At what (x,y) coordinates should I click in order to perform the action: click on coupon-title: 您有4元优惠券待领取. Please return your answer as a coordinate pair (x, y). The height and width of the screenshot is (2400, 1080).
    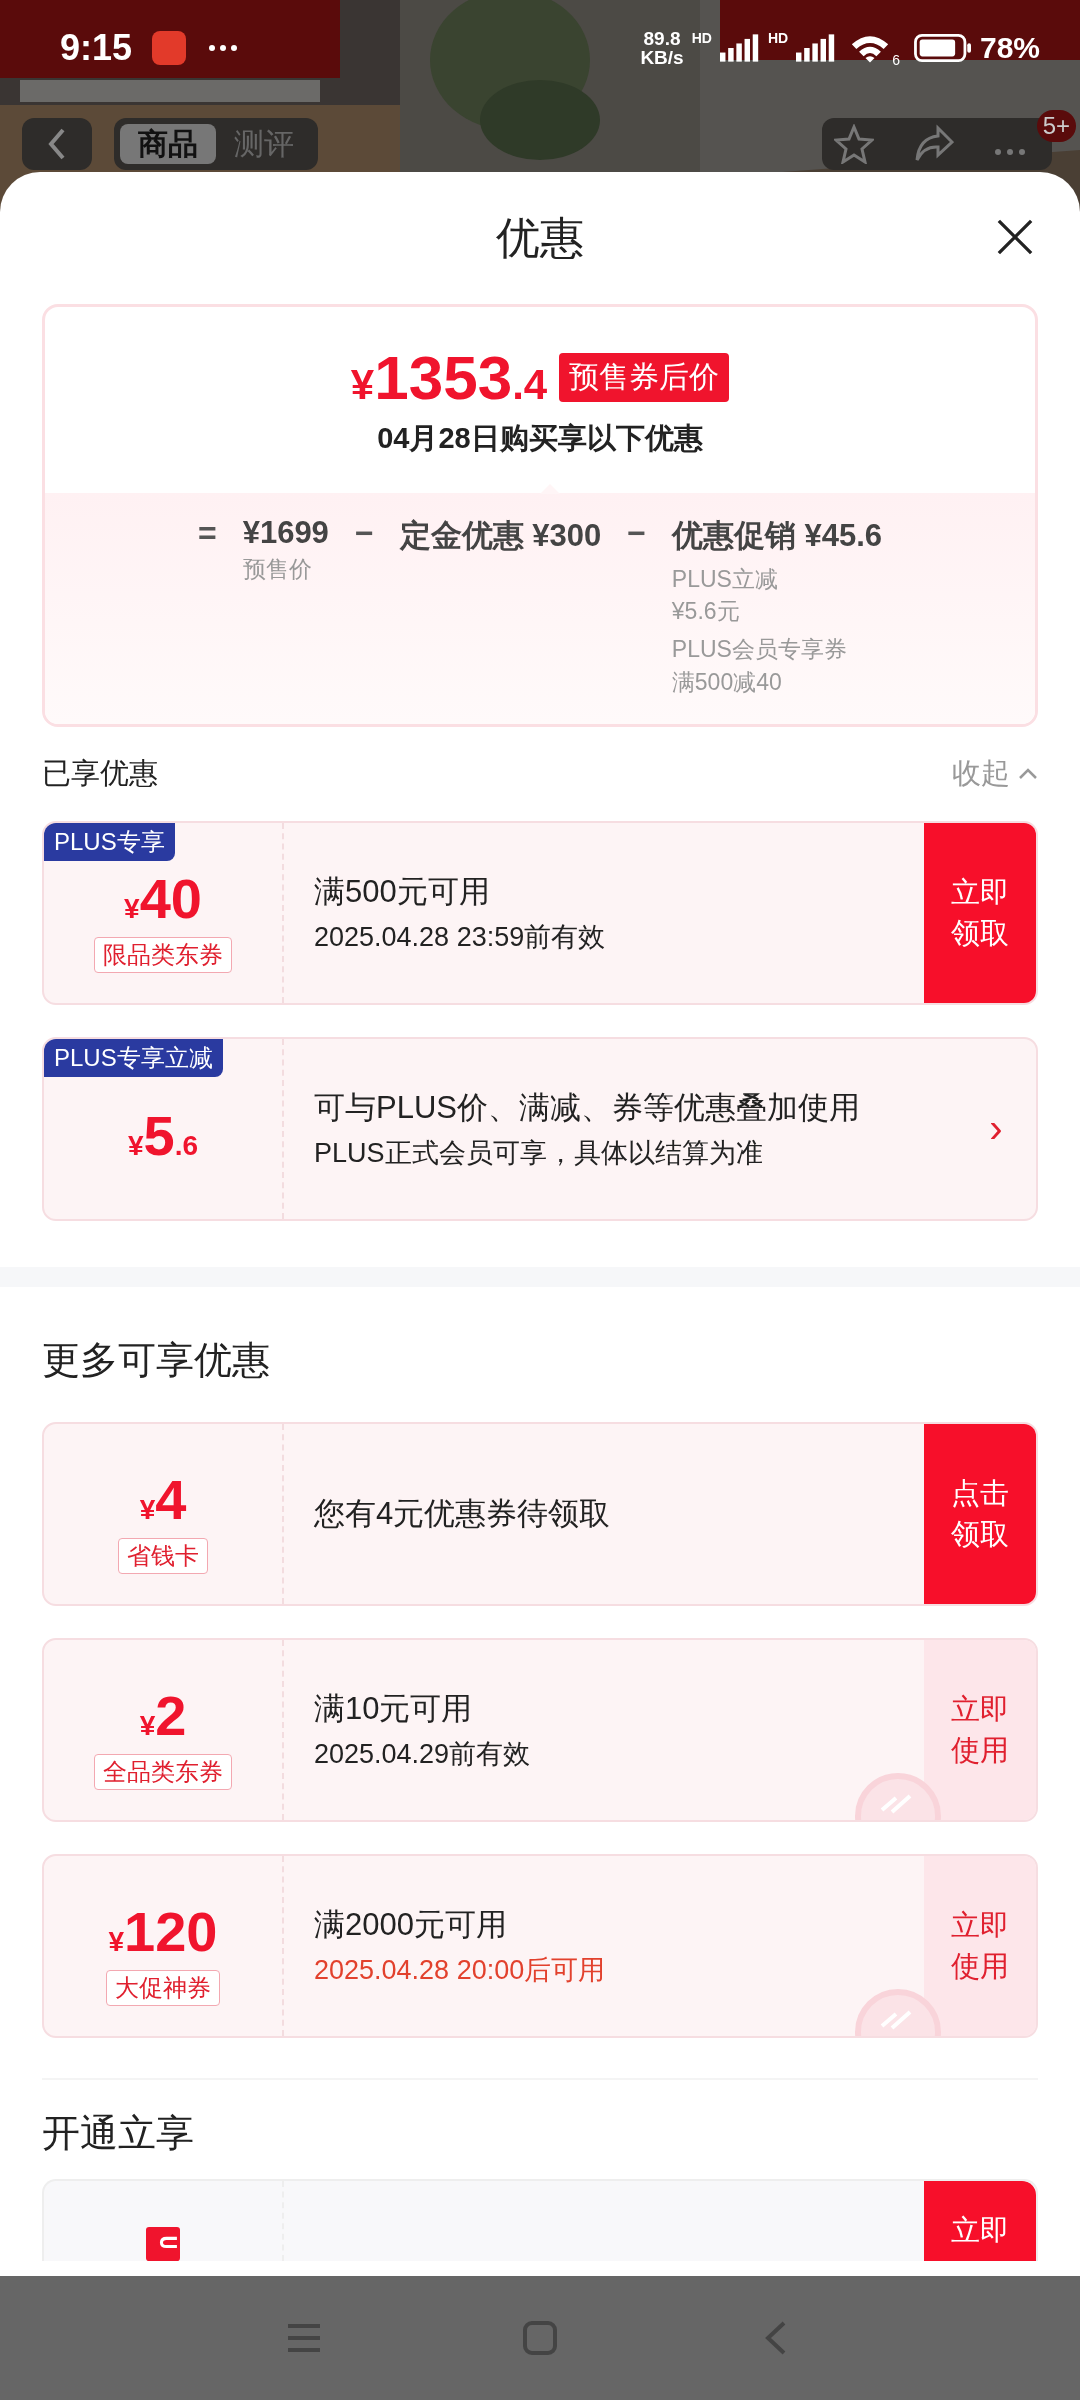
    Looking at the image, I should click on (463, 1513).